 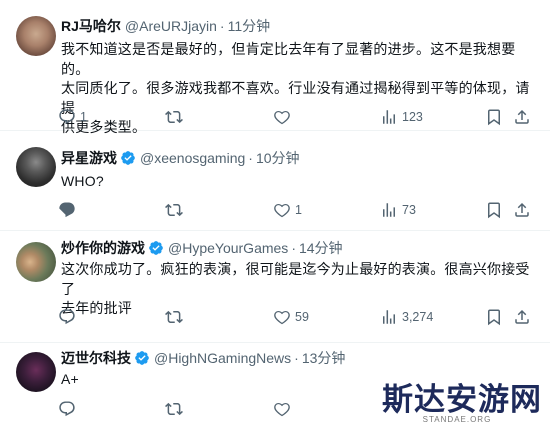 I want to click on timestamp: 13分钟, so click(x=324, y=358).